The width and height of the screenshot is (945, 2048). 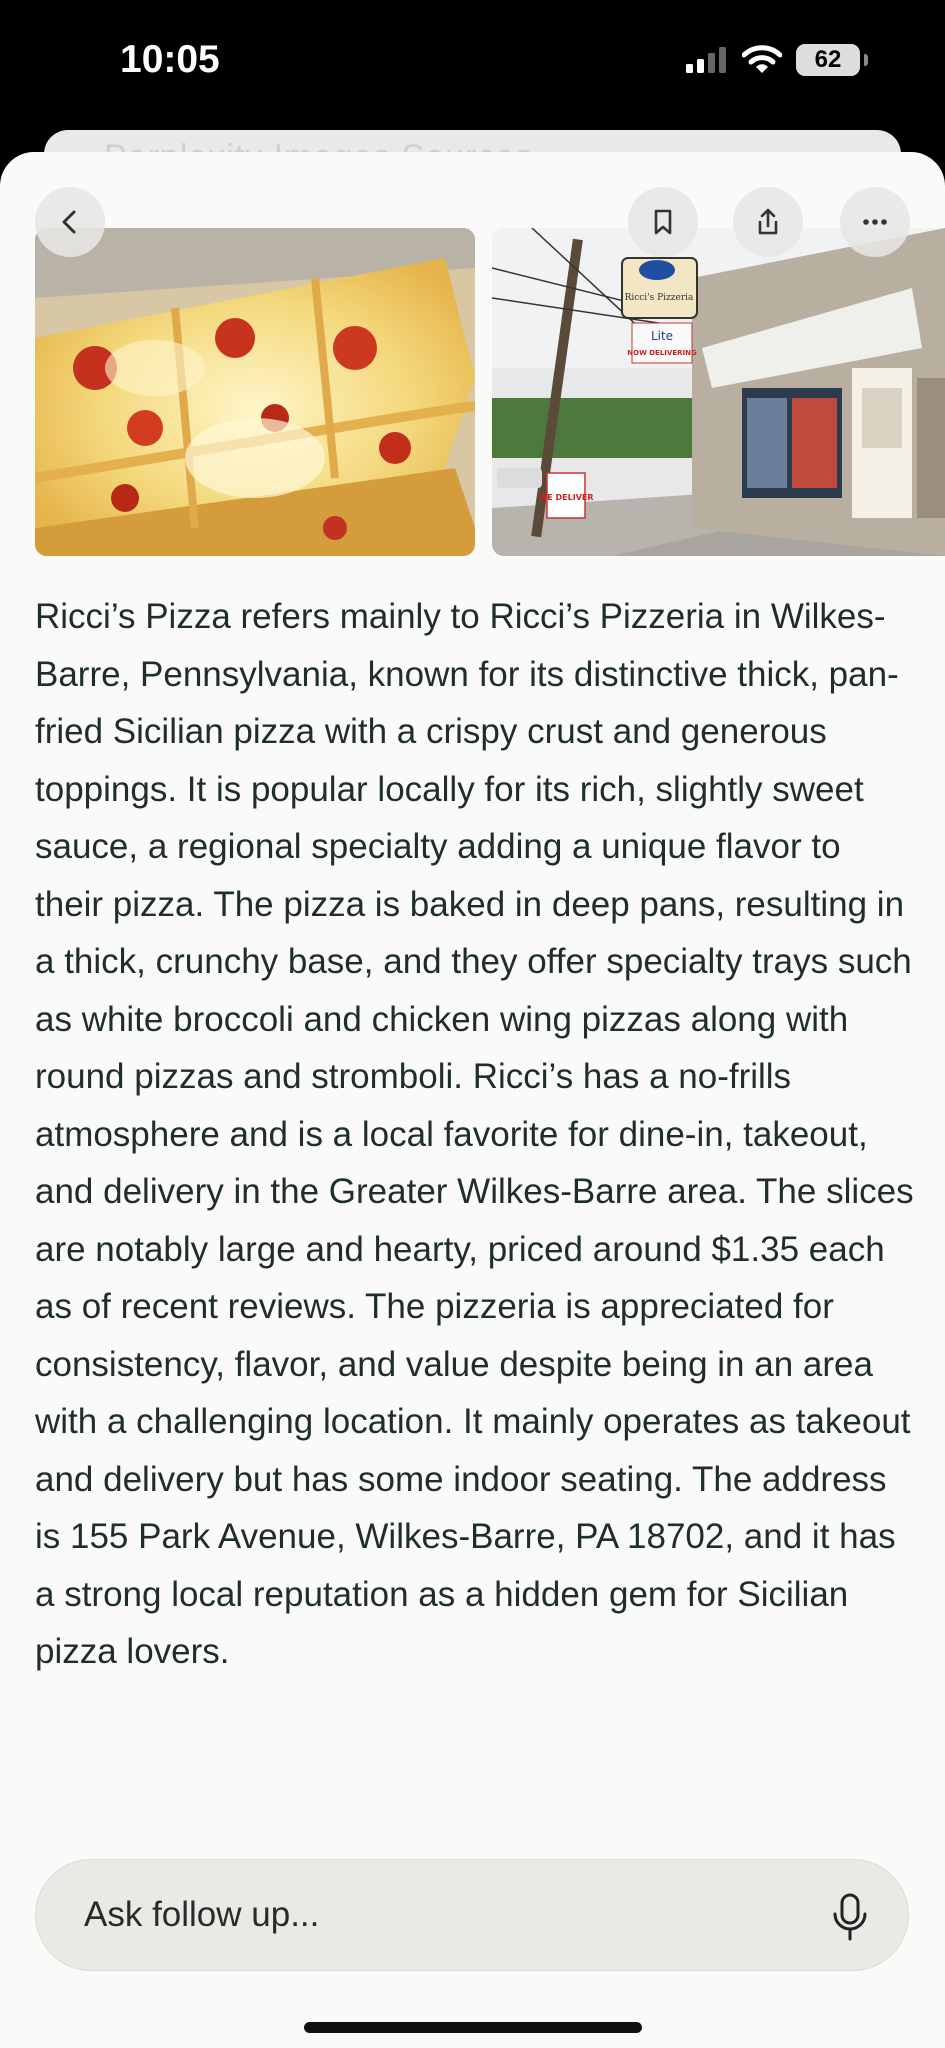 I want to click on more-icon, so click(x=875, y=222).